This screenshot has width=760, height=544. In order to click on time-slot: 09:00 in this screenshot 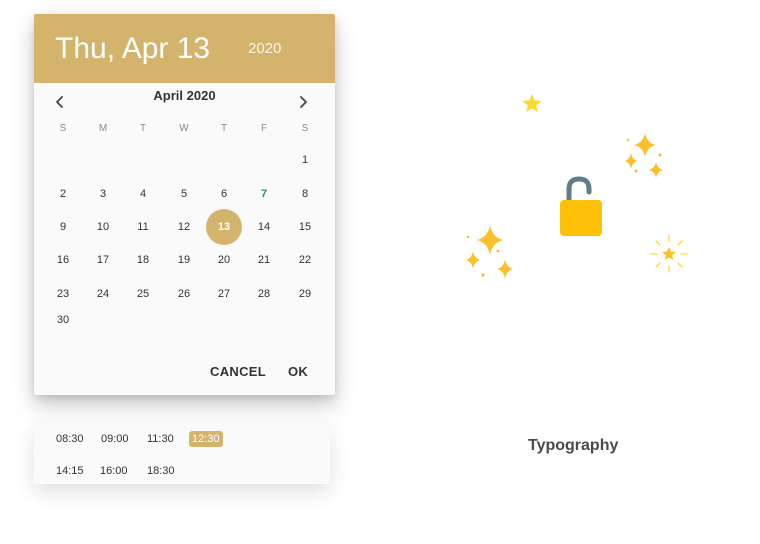, I will do `click(115, 439)`.